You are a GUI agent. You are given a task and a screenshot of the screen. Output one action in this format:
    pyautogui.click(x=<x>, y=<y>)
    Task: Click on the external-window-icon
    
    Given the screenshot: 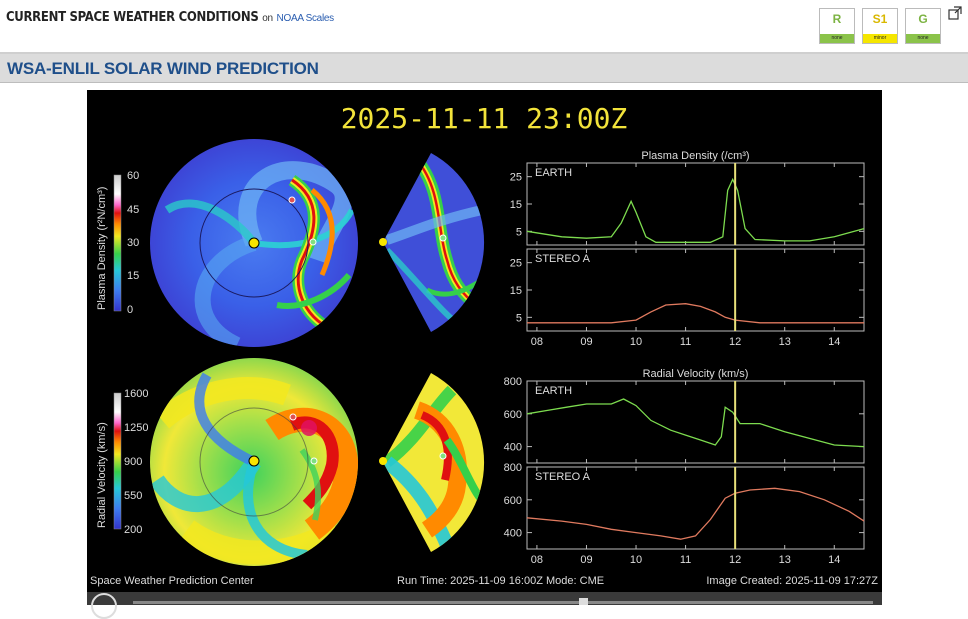 What is the action you would take?
    pyautogui.click(x=955, y=14)
    